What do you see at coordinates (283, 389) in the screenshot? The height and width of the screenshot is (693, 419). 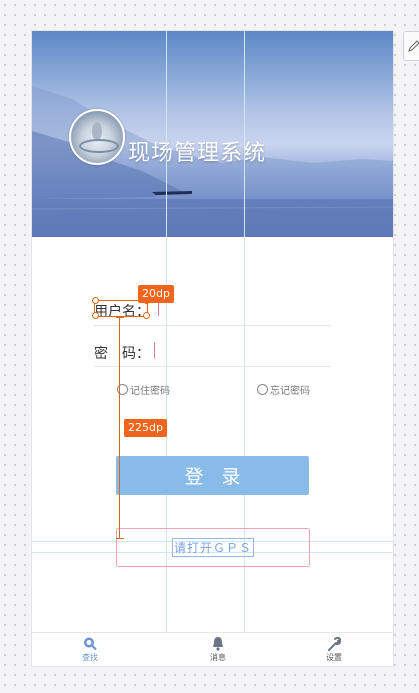 I see `forget-password-option: 忘记密码` at bounding box center [283, 389].